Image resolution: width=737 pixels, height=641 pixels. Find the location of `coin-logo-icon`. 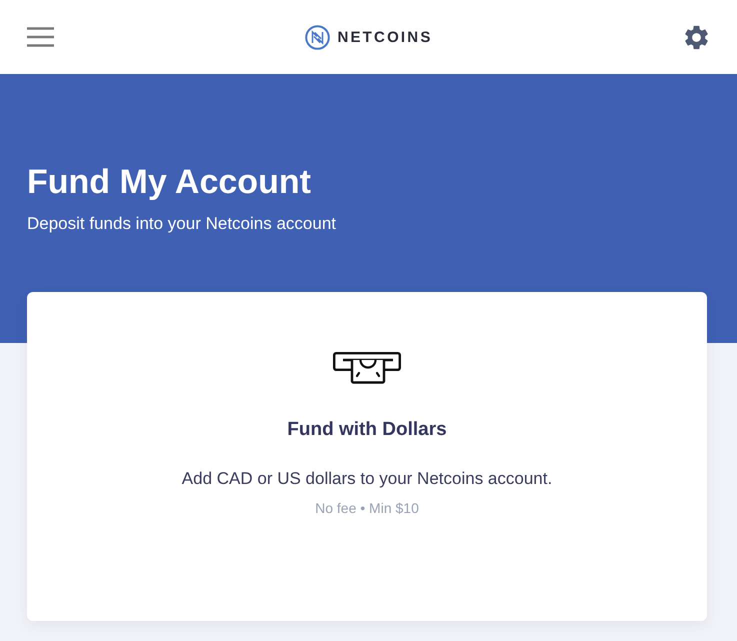

coin-logo-icon is located at coordinates (317, 37).